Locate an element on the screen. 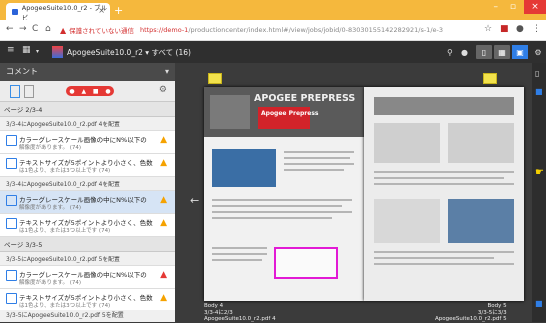 This screenshot has width=546, height=323. new-tab-button: + is located at coordinates (118, 10).